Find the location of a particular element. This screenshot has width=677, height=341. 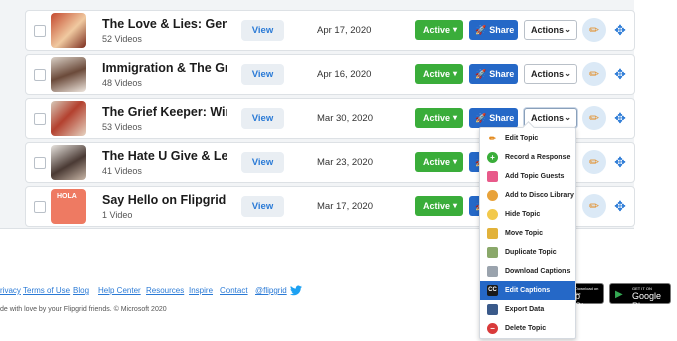

menu-item-edit-captions: CC Edit Captions is located at coordinates (527, 290).